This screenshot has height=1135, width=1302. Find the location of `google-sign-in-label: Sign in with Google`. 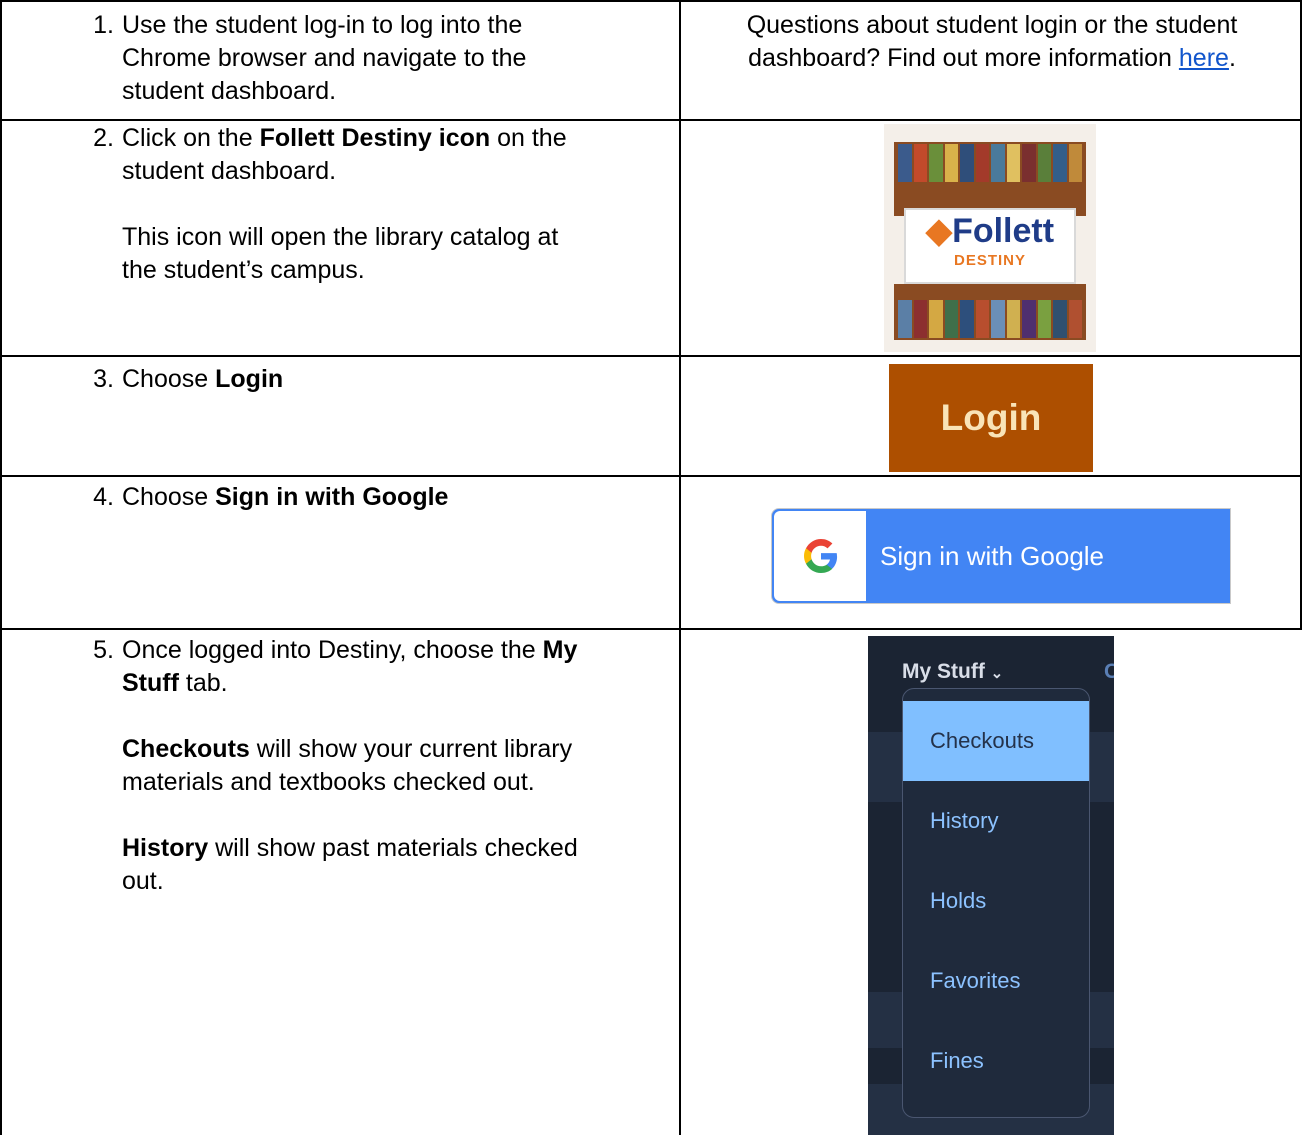

google-sign-in-label: Sign in with Google is located at coordinates (992, 556).